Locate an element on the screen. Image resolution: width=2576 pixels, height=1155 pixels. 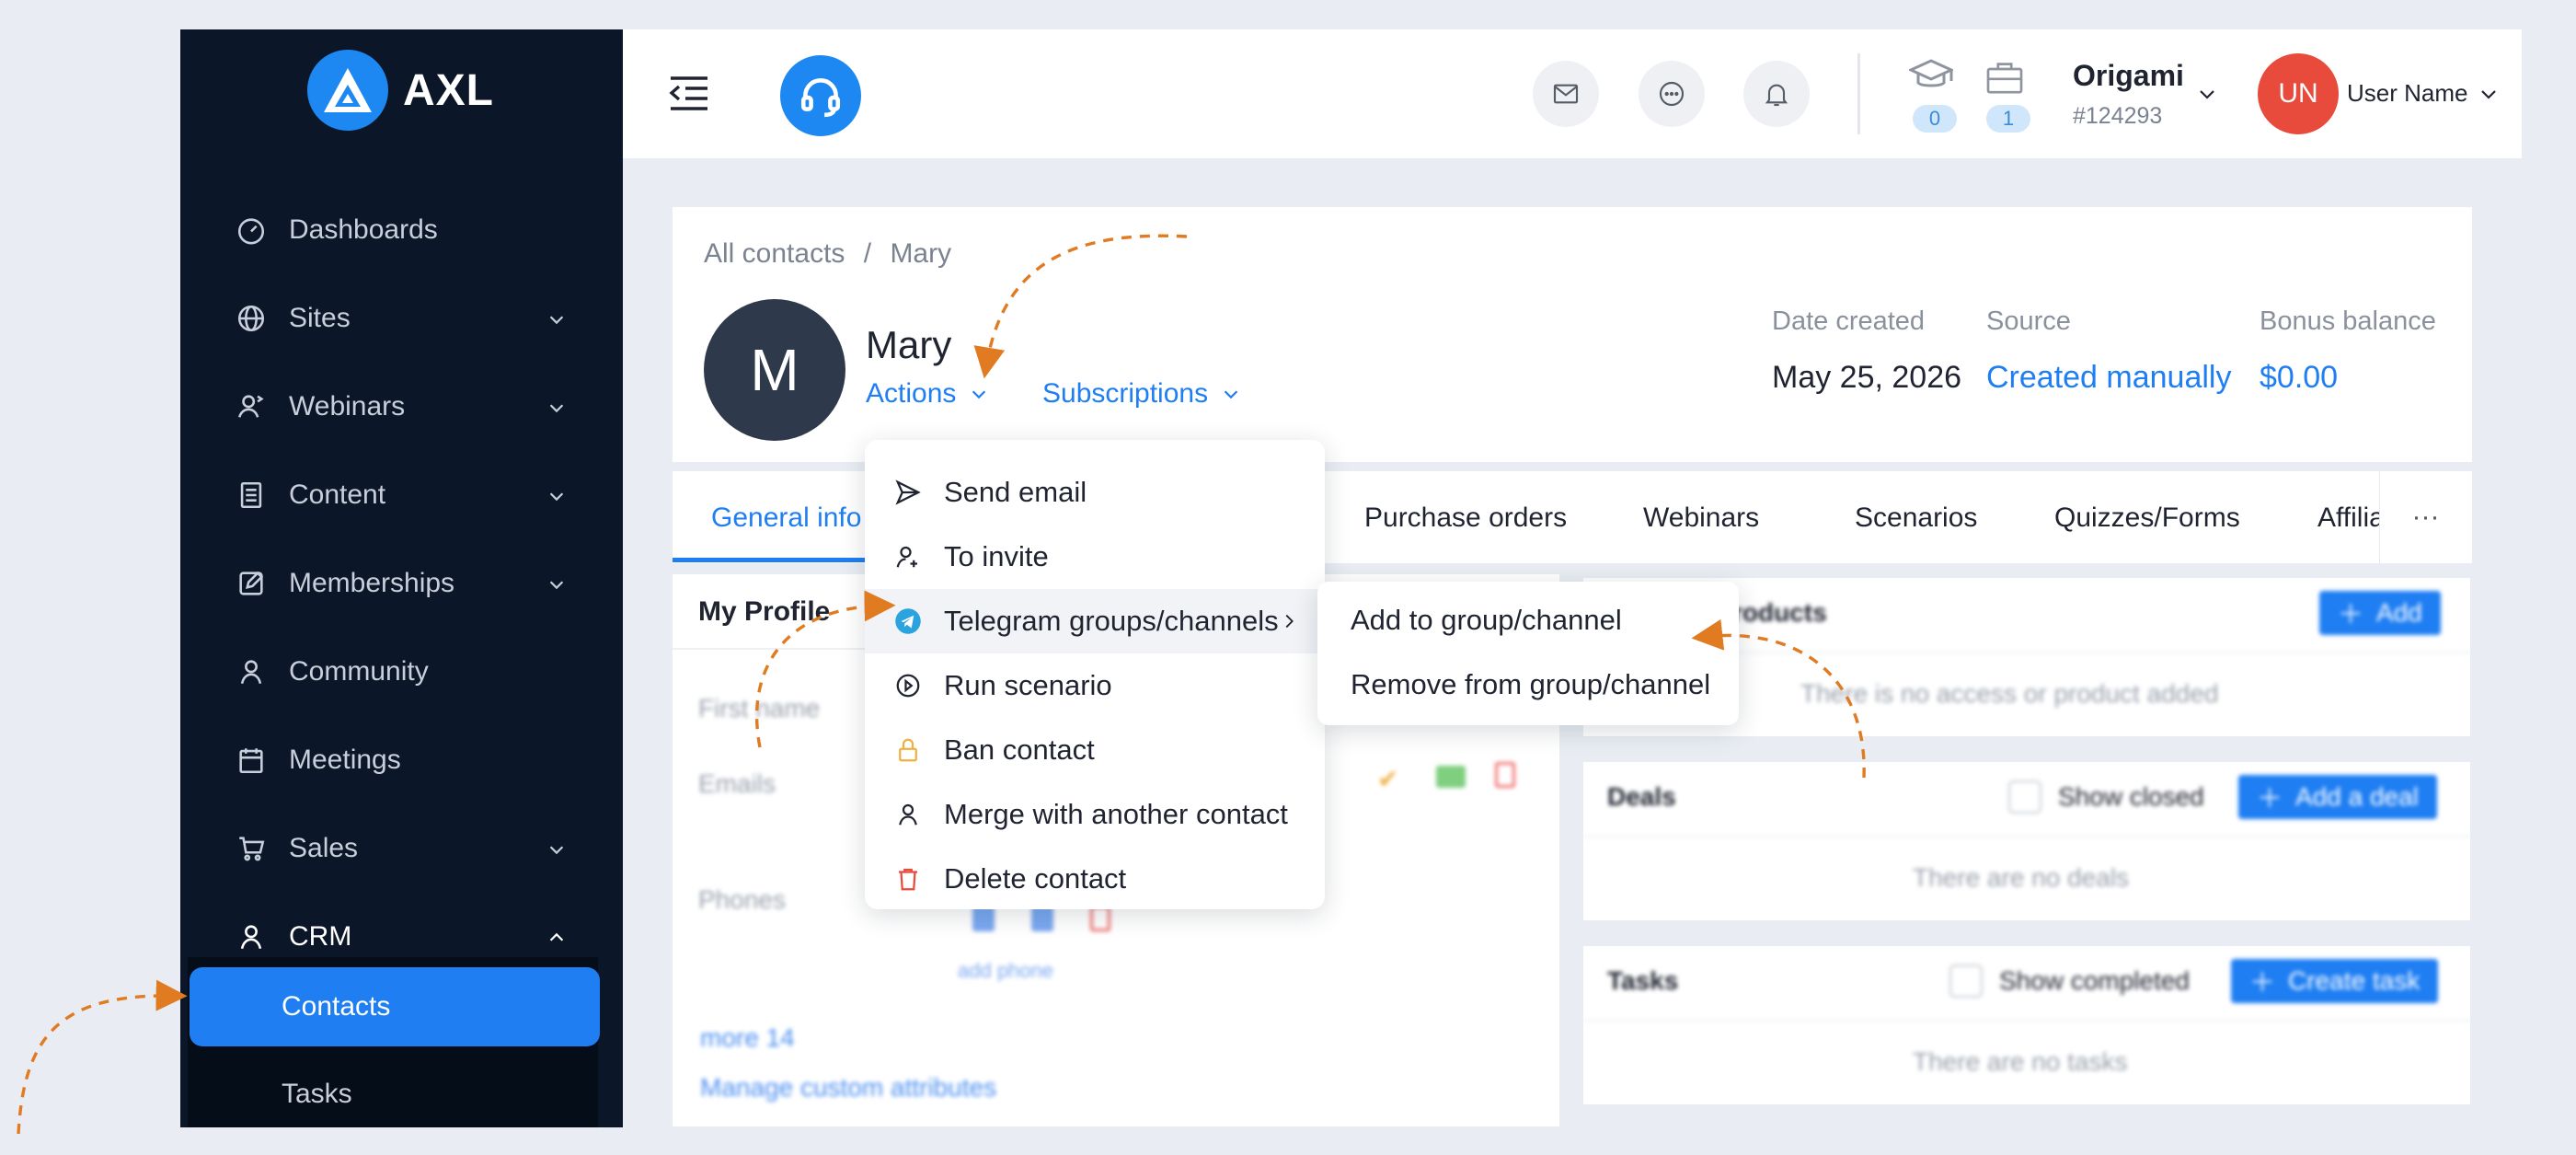
create-task-button: ＋ Create task is located at coordinates (2335, 981).